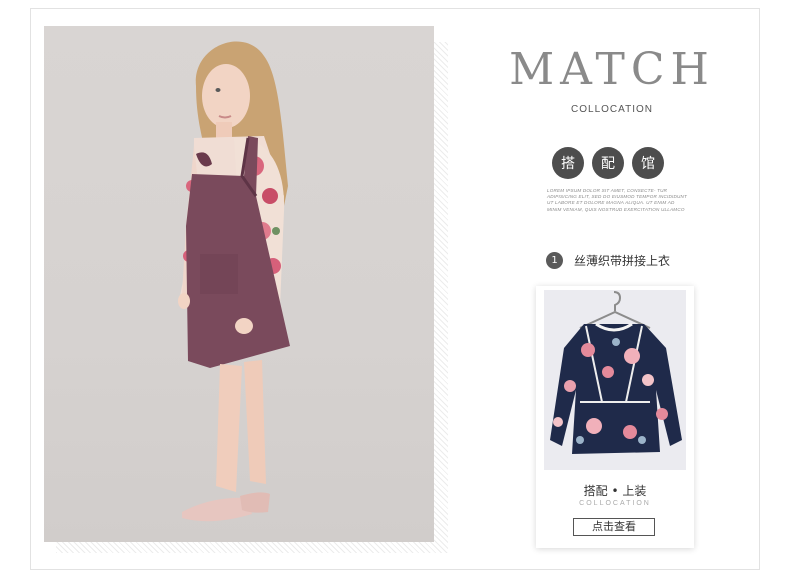 This screenshot has width=790, height=585. I want to click on product-image, so click(615, 380).